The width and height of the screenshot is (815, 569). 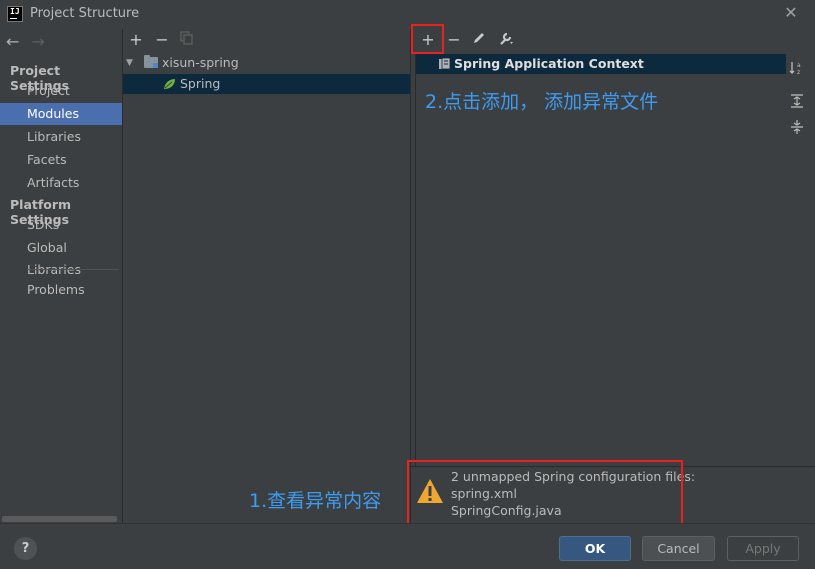 I want to click on warning-highlight, so click(x=545, y=493).